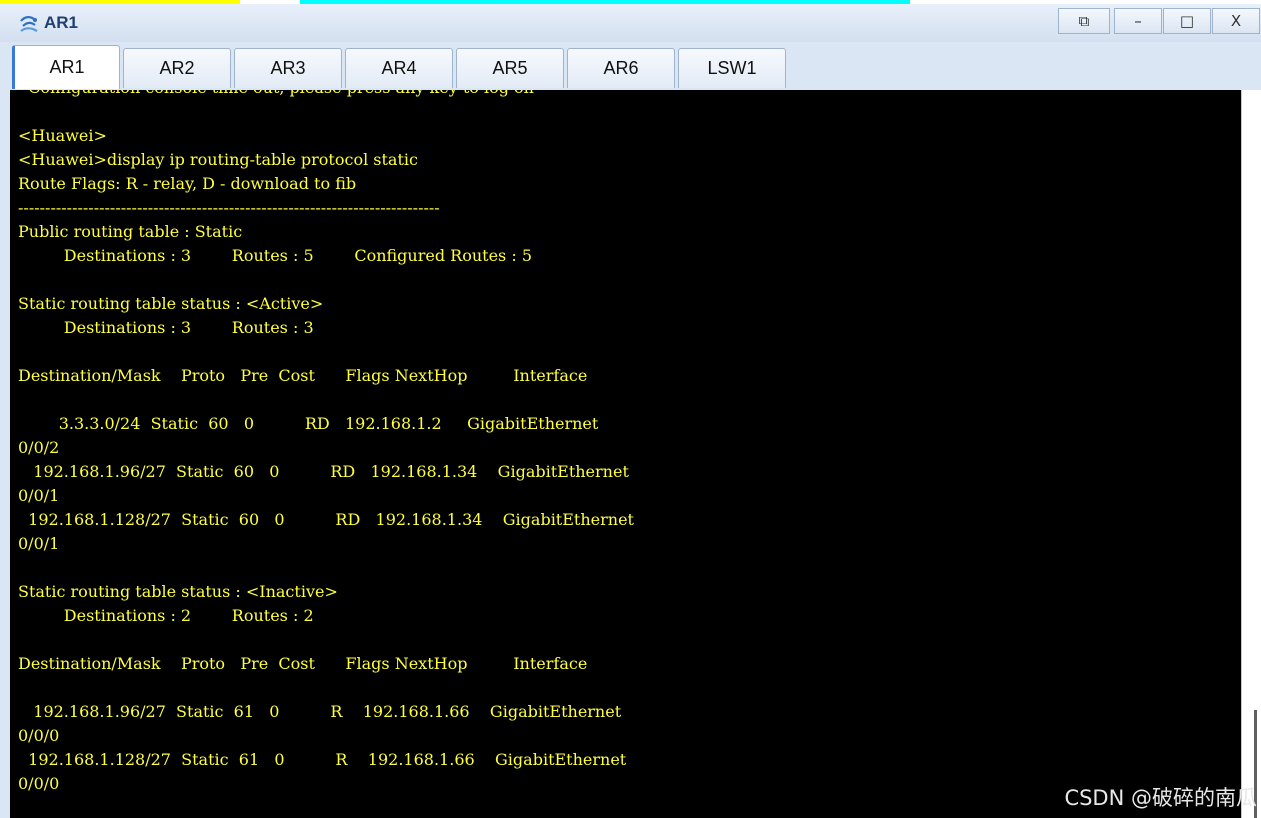 The height and width of the screenshot is (818, 1261). Describe the element at coordinates (61, 22) in the screenshot. I see `window-title: AR1` at that location.